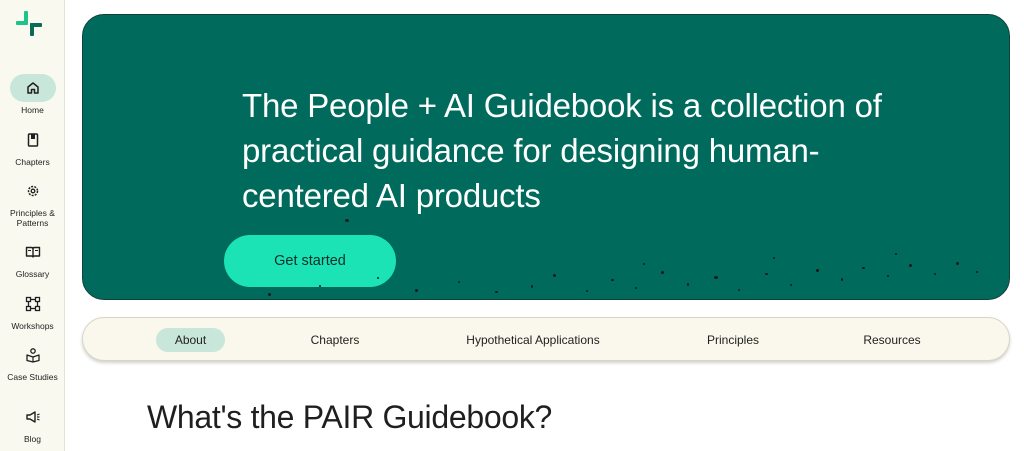  Describe the element at coordinates (190, 340) in the screenshot. I see `tab-about: About` at that location.